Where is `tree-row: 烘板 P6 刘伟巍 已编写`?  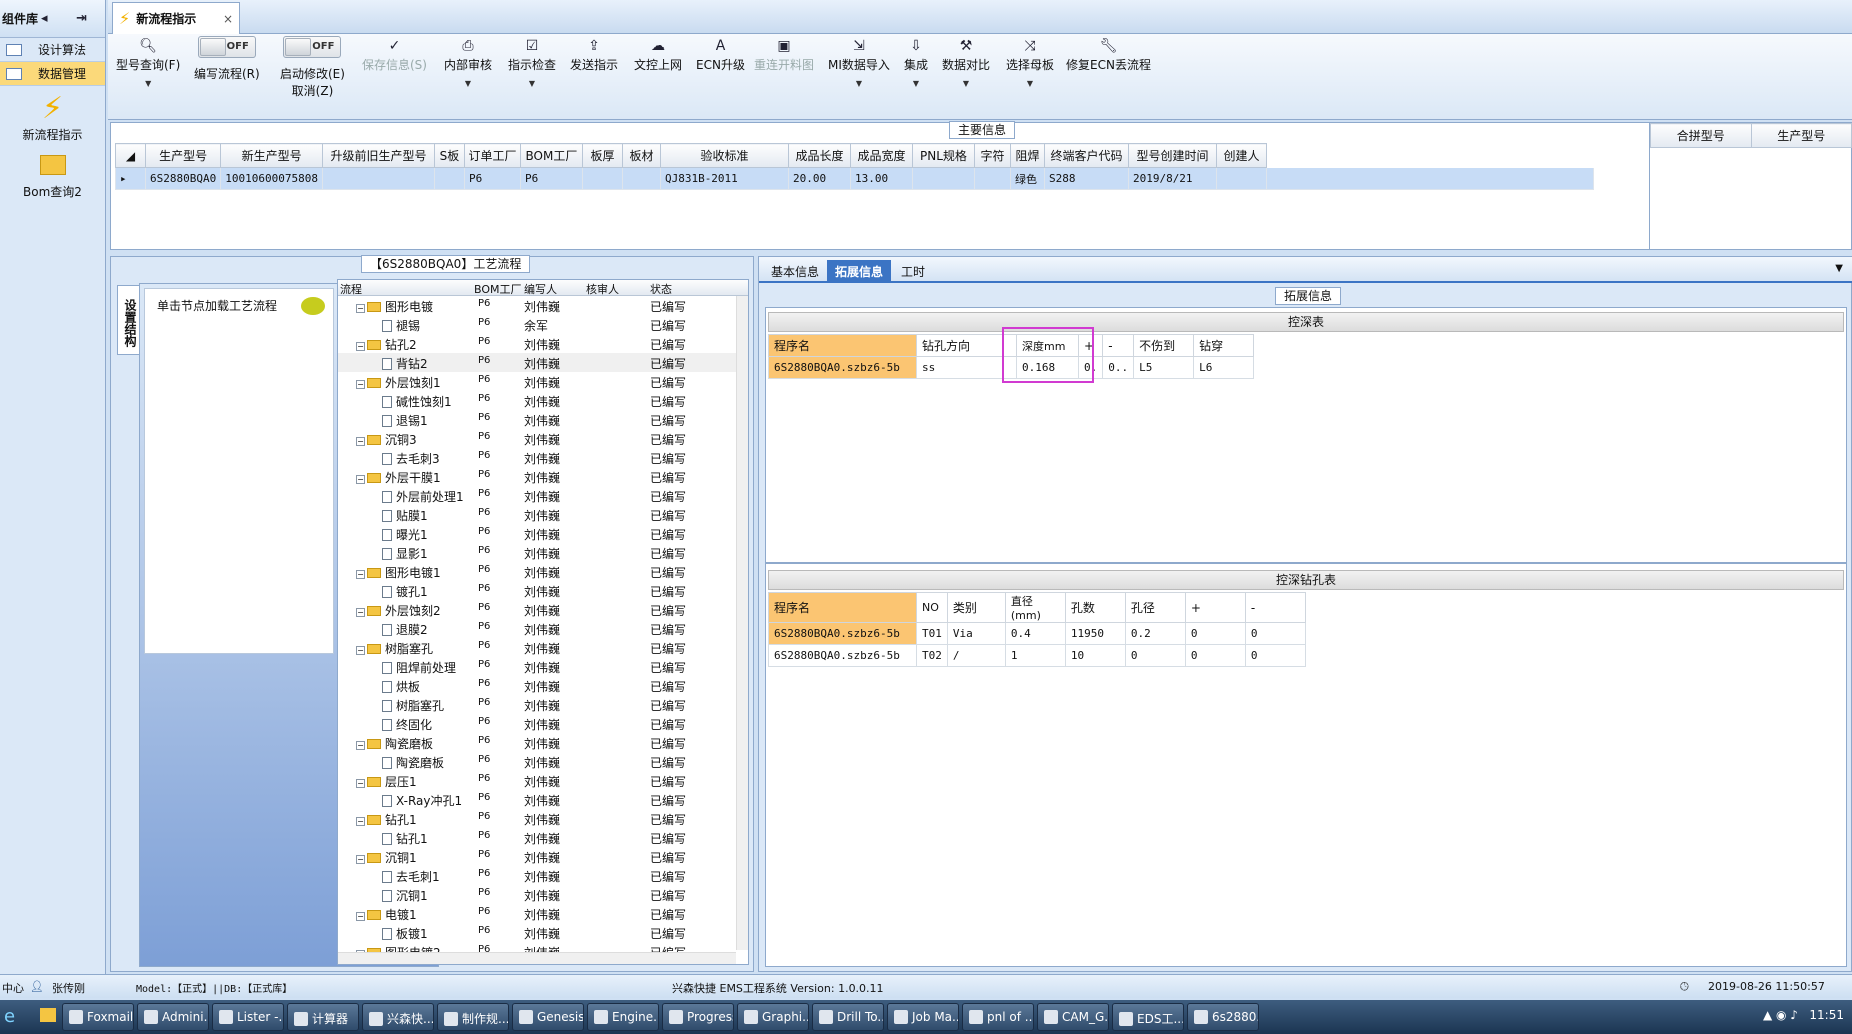
tree-row: 烘板 P6 刘伟巍 已编写 is located at coordinates (537, 685).